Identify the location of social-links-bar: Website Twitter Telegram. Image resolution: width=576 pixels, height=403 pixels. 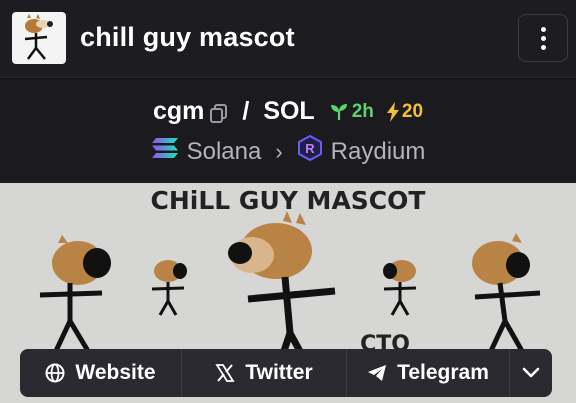
(286, 373).